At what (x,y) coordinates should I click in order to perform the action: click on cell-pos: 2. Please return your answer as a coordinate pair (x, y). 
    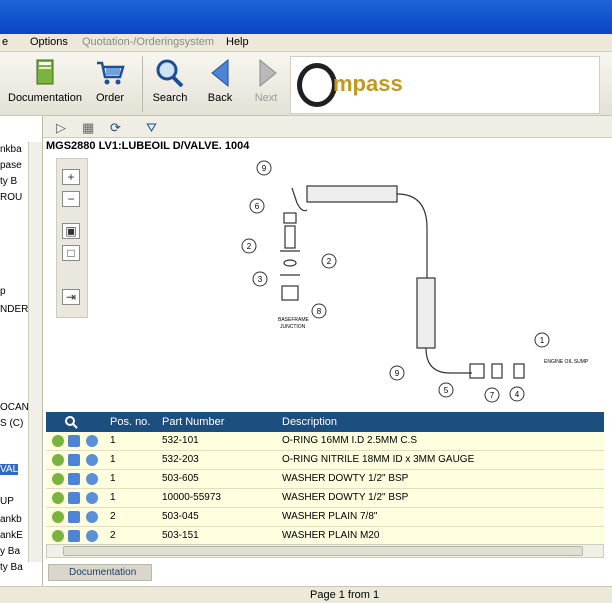
    Looking at the image, I should click on (113, 535).